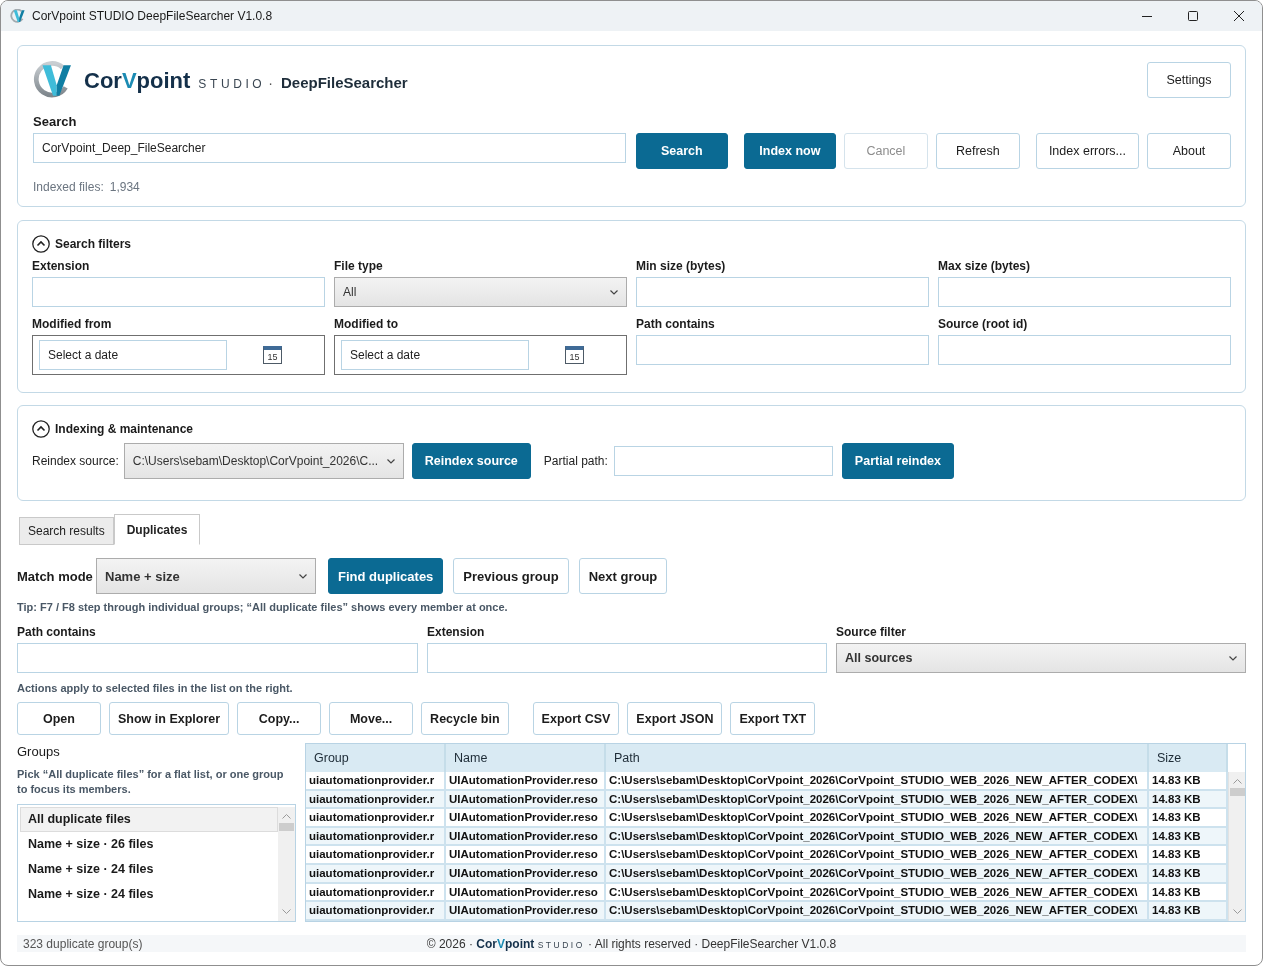  What do you see at coordinates (38, 752) in the screenshot?
I see `groups-title: Groups` at bounding box center [38, 752].